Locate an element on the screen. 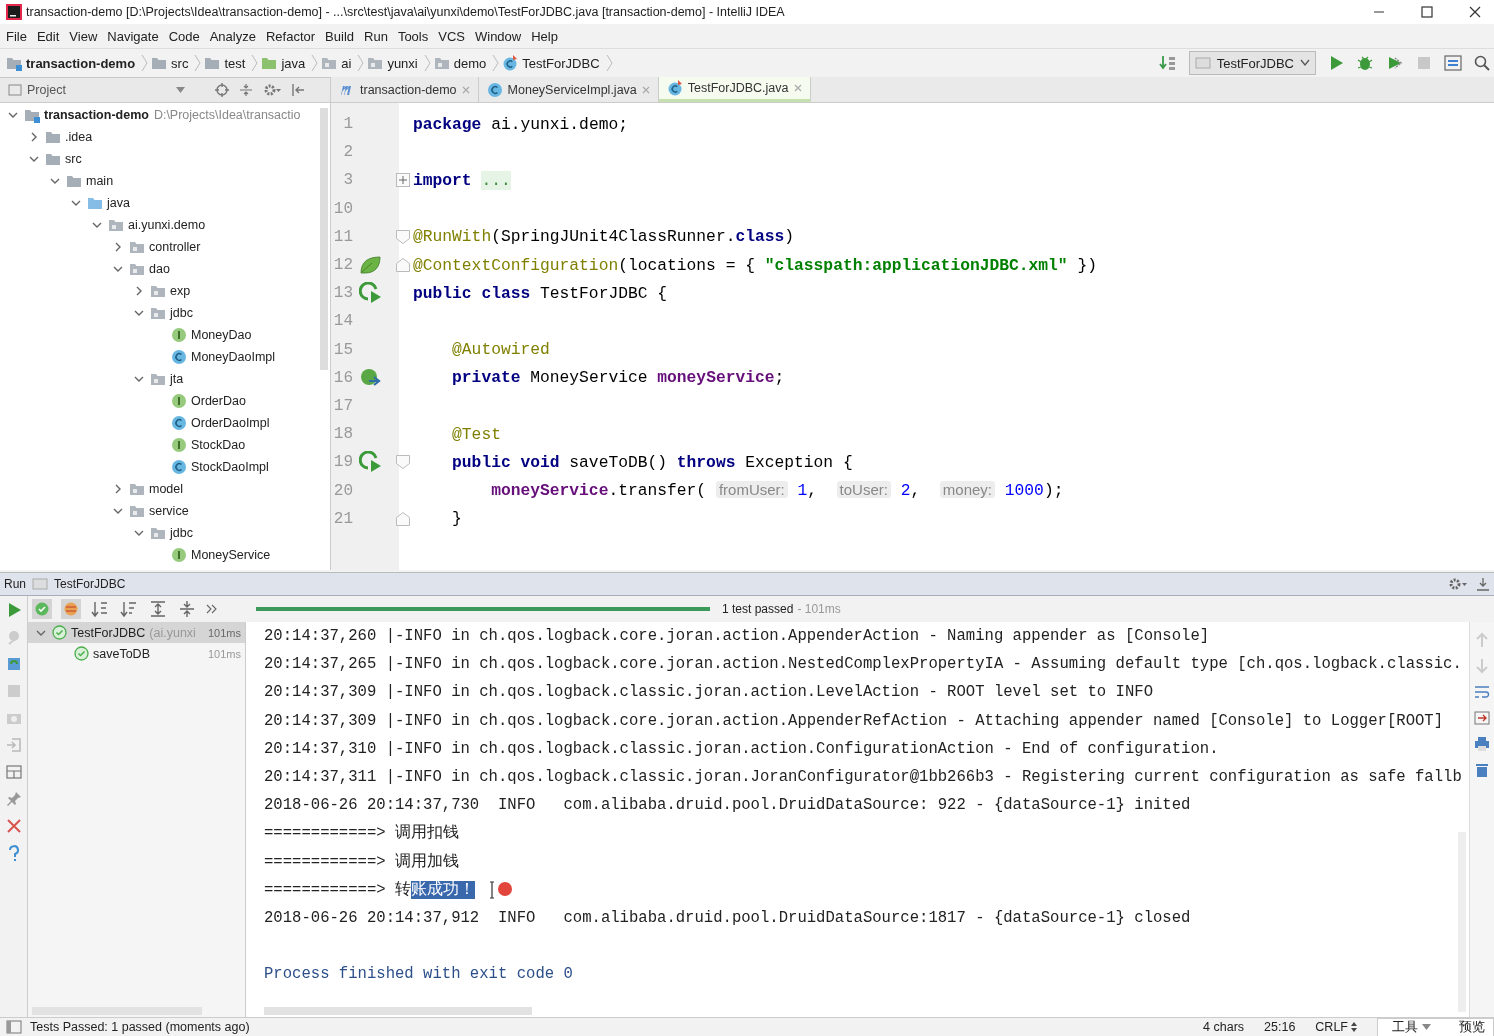  tree-item: src is located at coordinates (165, 159).